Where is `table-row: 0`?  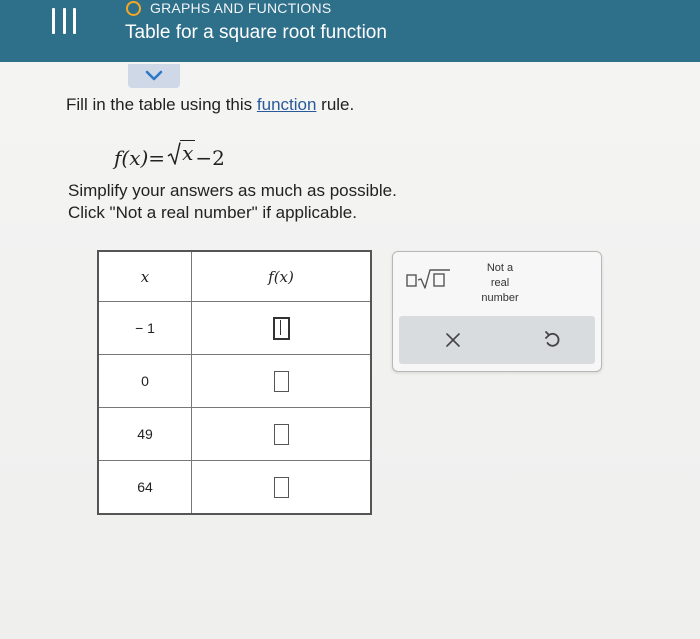
table-row: 0 is located at coordinates (234, 381).